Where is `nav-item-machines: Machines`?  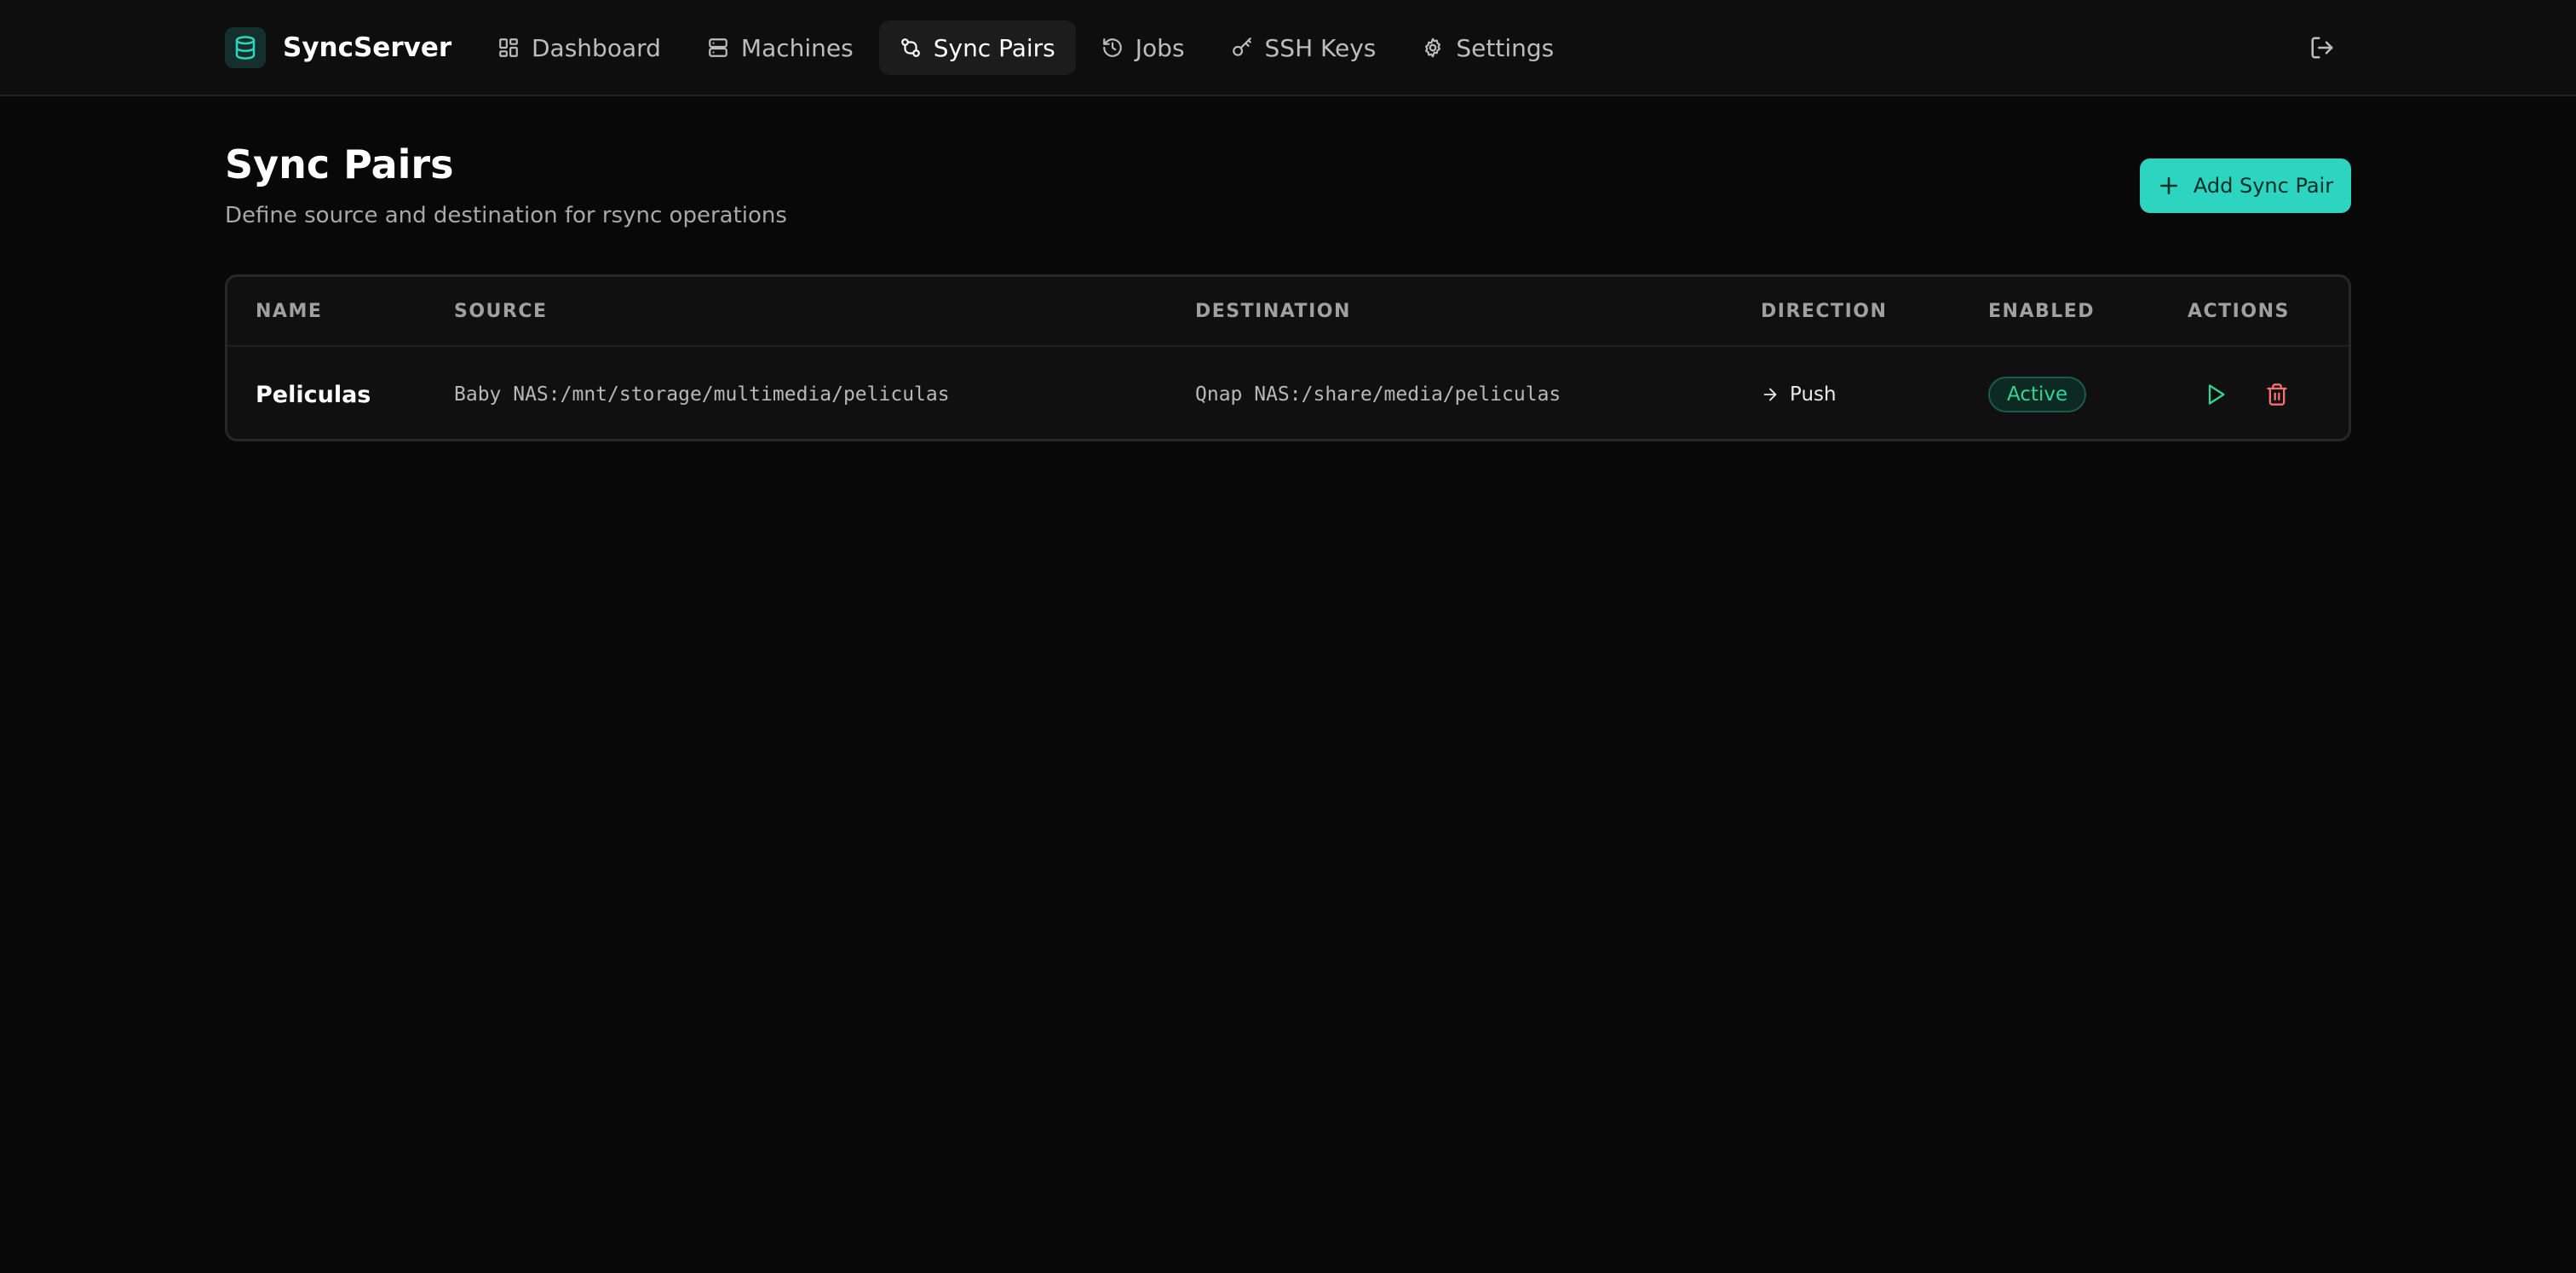
nav-item-machines: Machines is located at coordinates (781, 47).